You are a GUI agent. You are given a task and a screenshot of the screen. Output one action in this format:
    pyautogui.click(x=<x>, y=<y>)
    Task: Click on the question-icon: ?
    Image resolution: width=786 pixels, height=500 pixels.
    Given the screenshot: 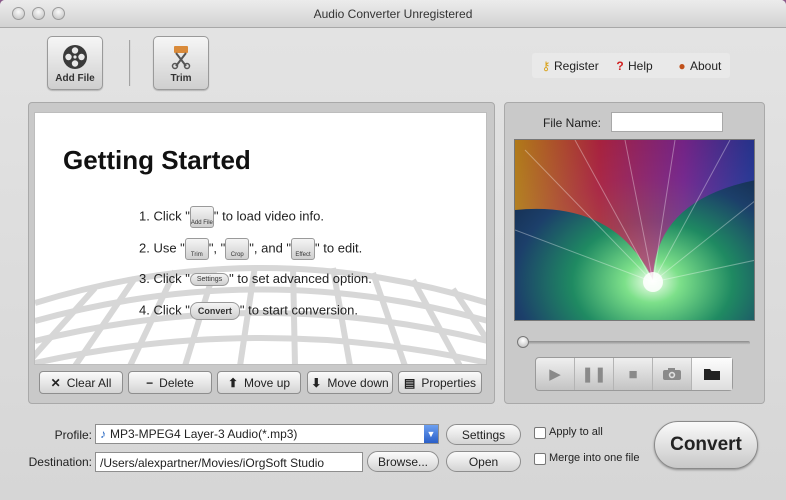 What is the action you would take?
    pyautogui.click(x=620, y=66)
    